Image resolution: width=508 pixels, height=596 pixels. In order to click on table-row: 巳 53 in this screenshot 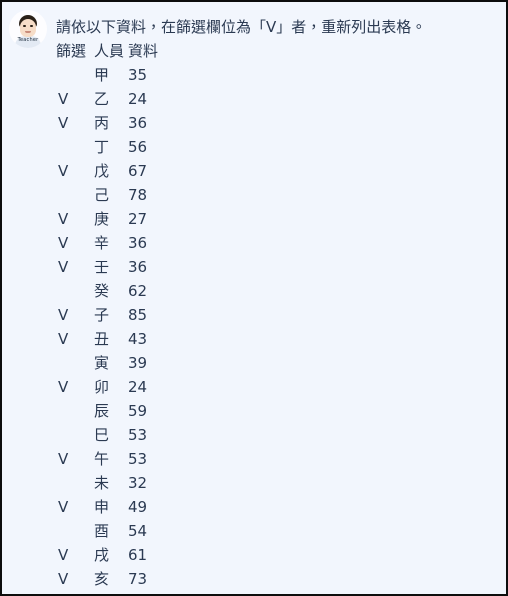, I will do `click(122, 435)`.